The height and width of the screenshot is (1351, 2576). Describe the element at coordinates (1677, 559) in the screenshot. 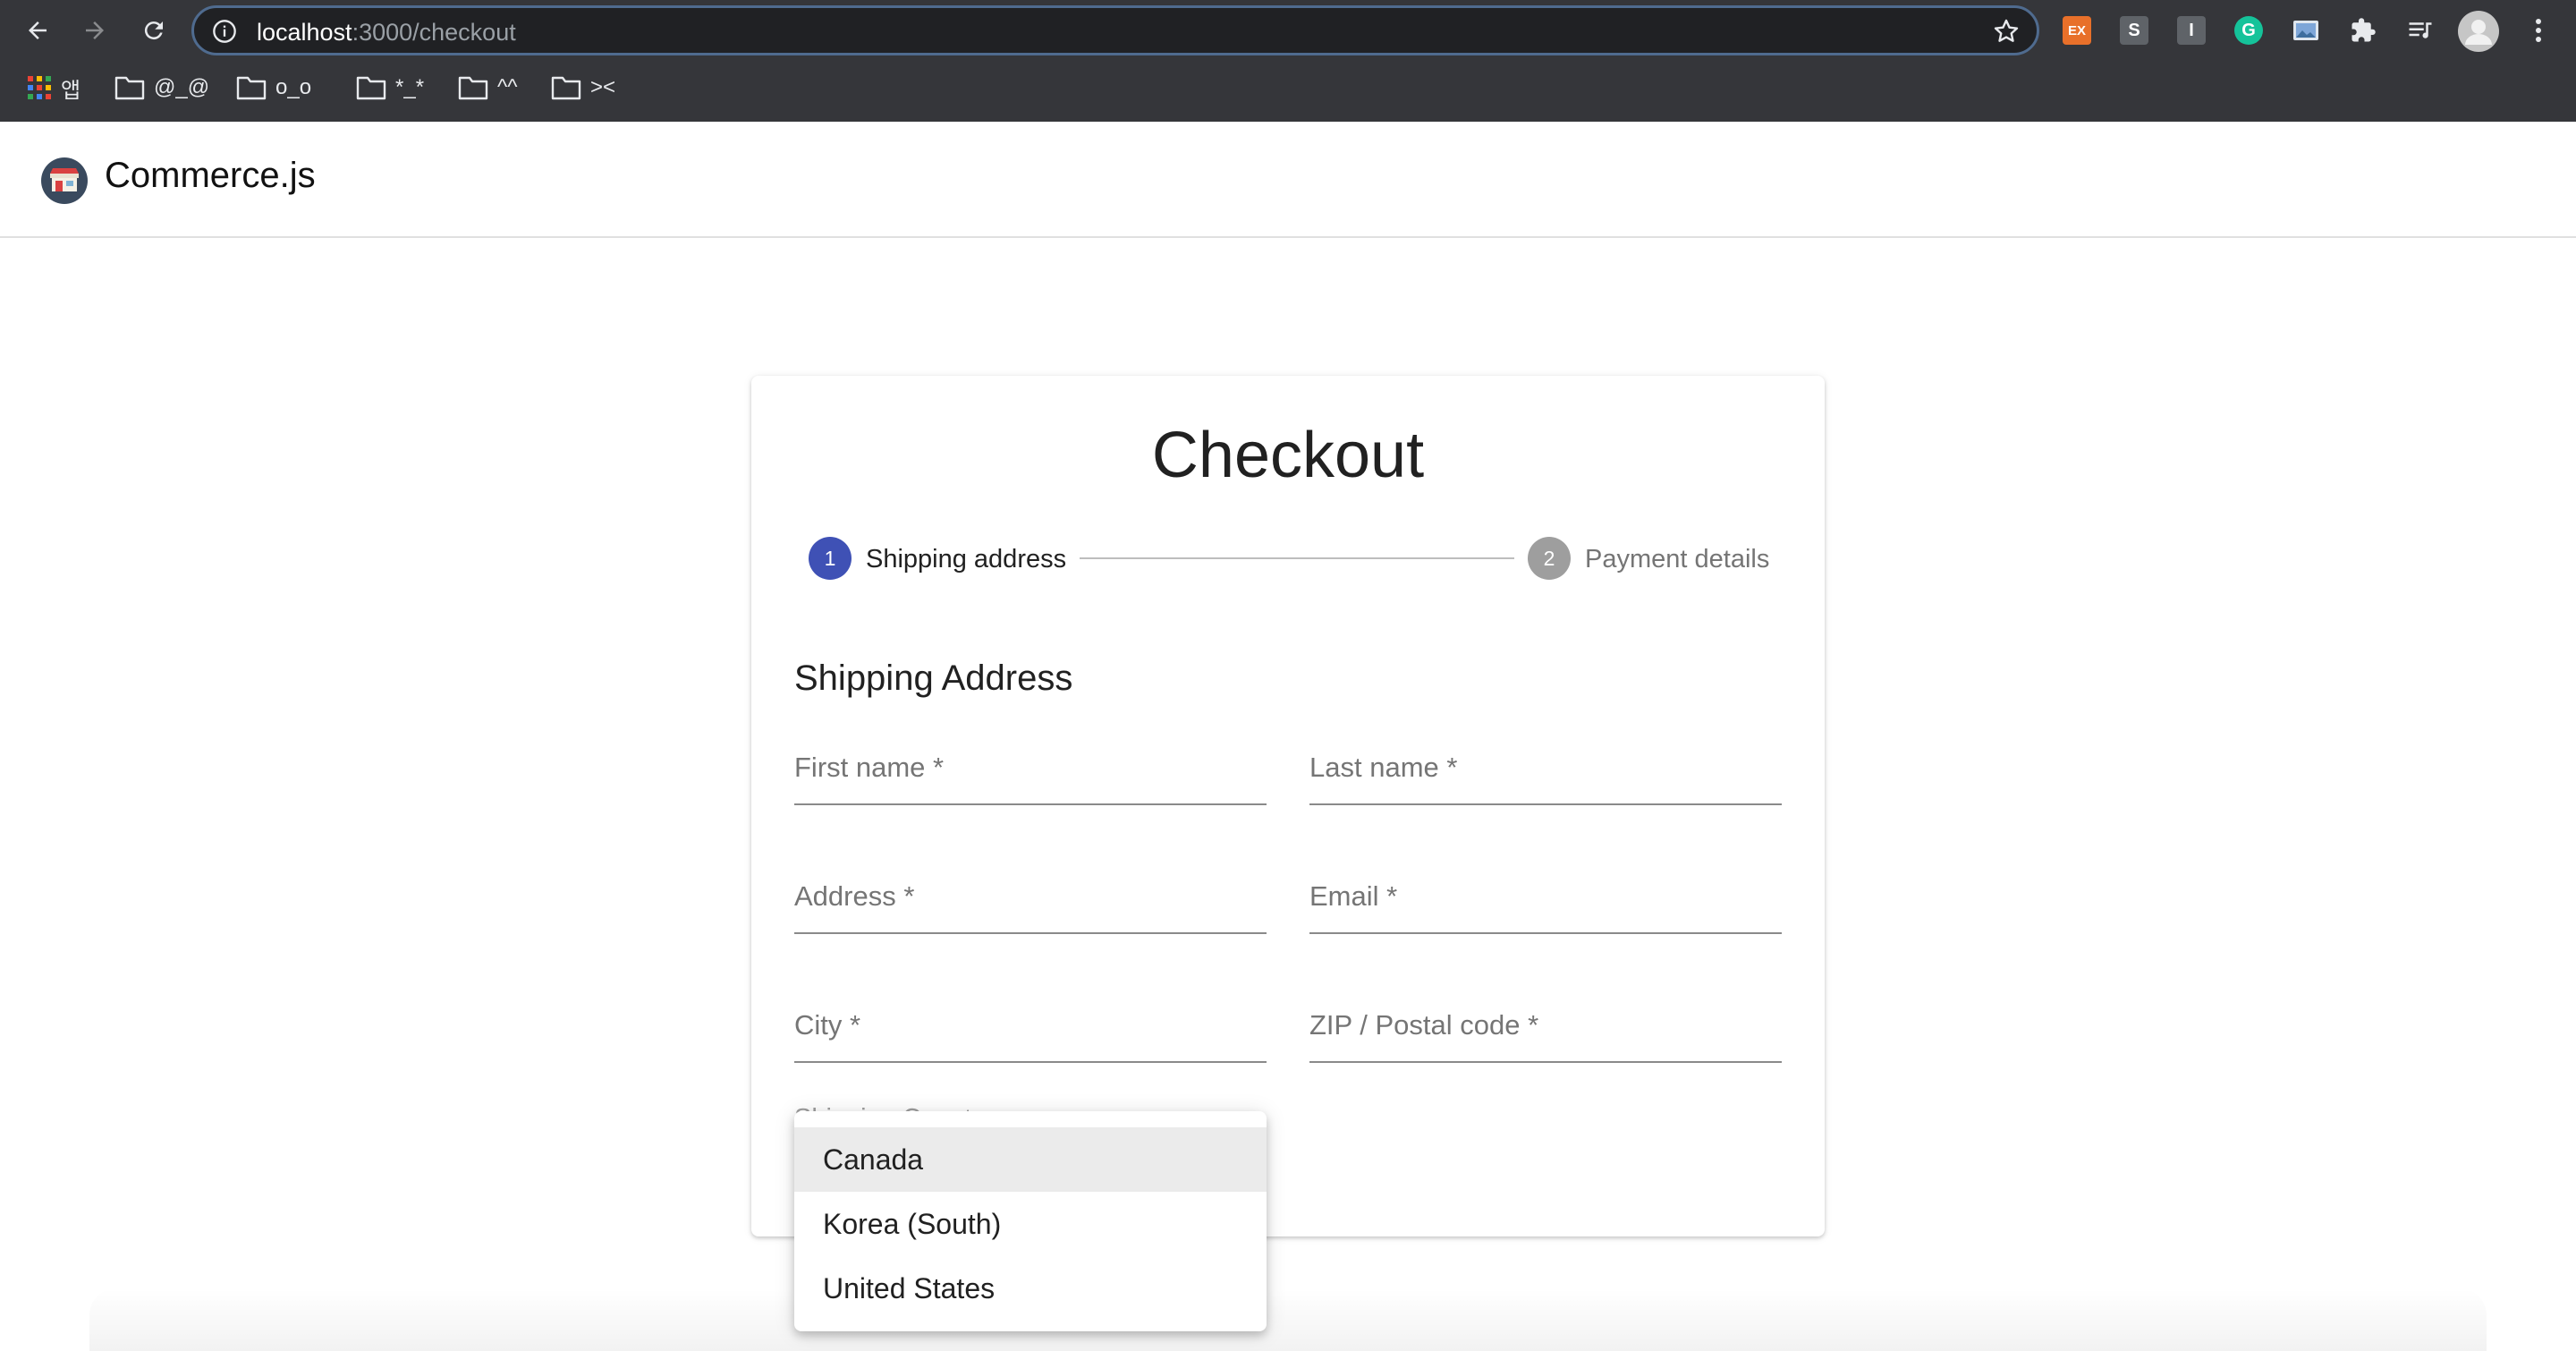

I see `step-2-label: Payment details` at that location.